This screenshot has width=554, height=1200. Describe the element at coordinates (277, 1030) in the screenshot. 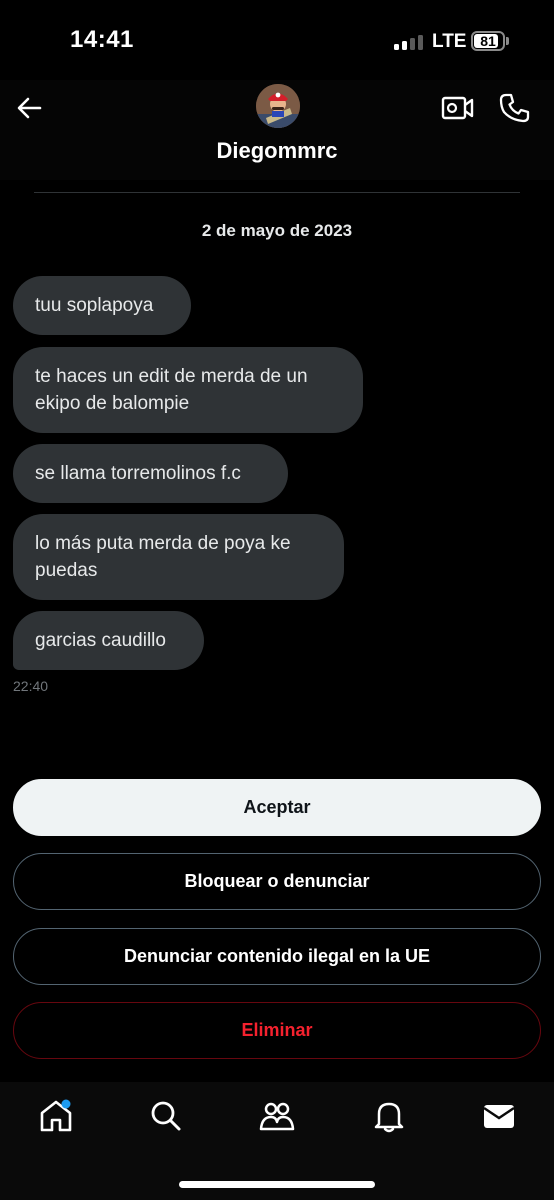

I see `delete-button: Eliminar` at that location.